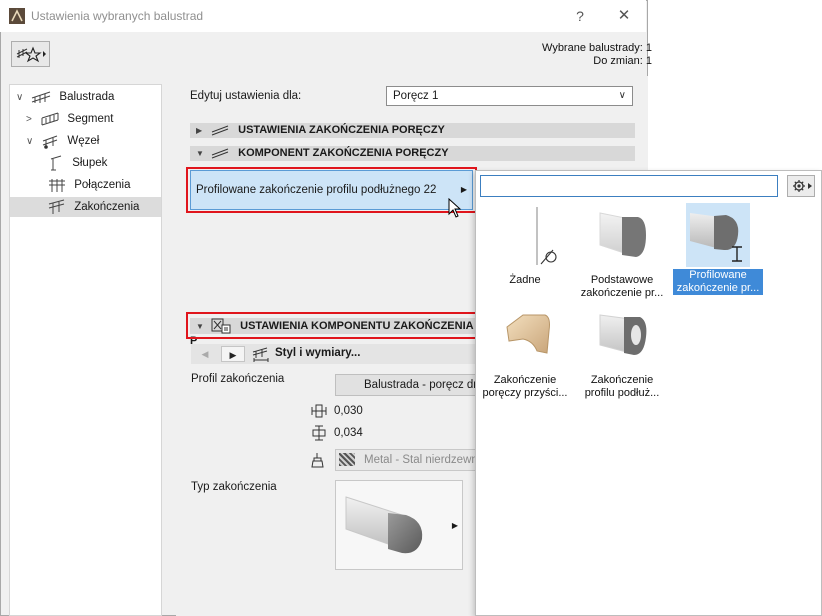 Image resolution: width=822 pixels, height=616 pixels. What do you see at coordinates (525, 280) in the screenshot?
I see `tile-caption: Żadne` at bounding box center [525, 280].